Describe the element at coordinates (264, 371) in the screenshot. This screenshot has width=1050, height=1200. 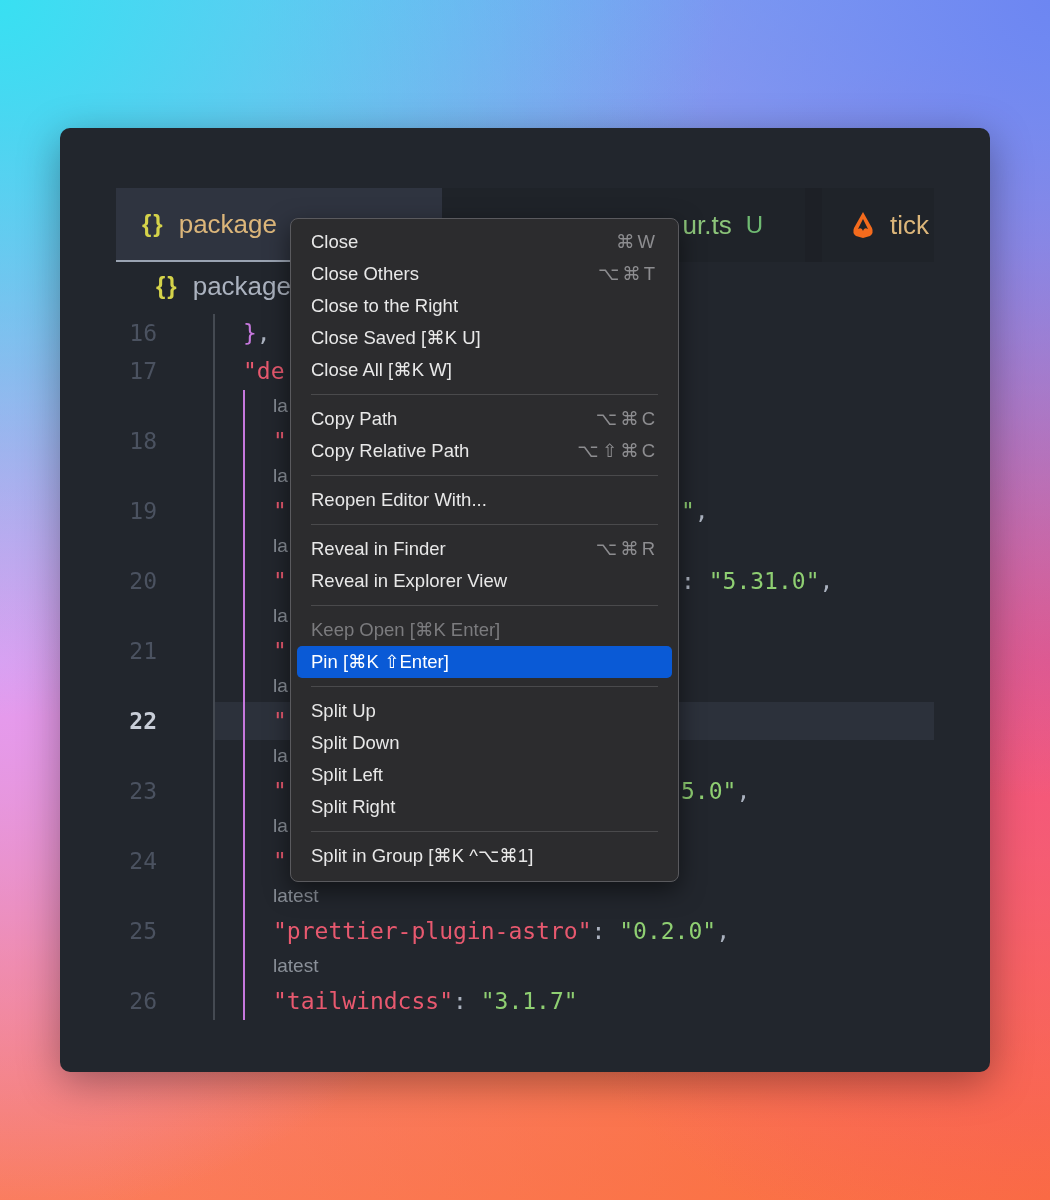
I see `code-text: "de` at that location.